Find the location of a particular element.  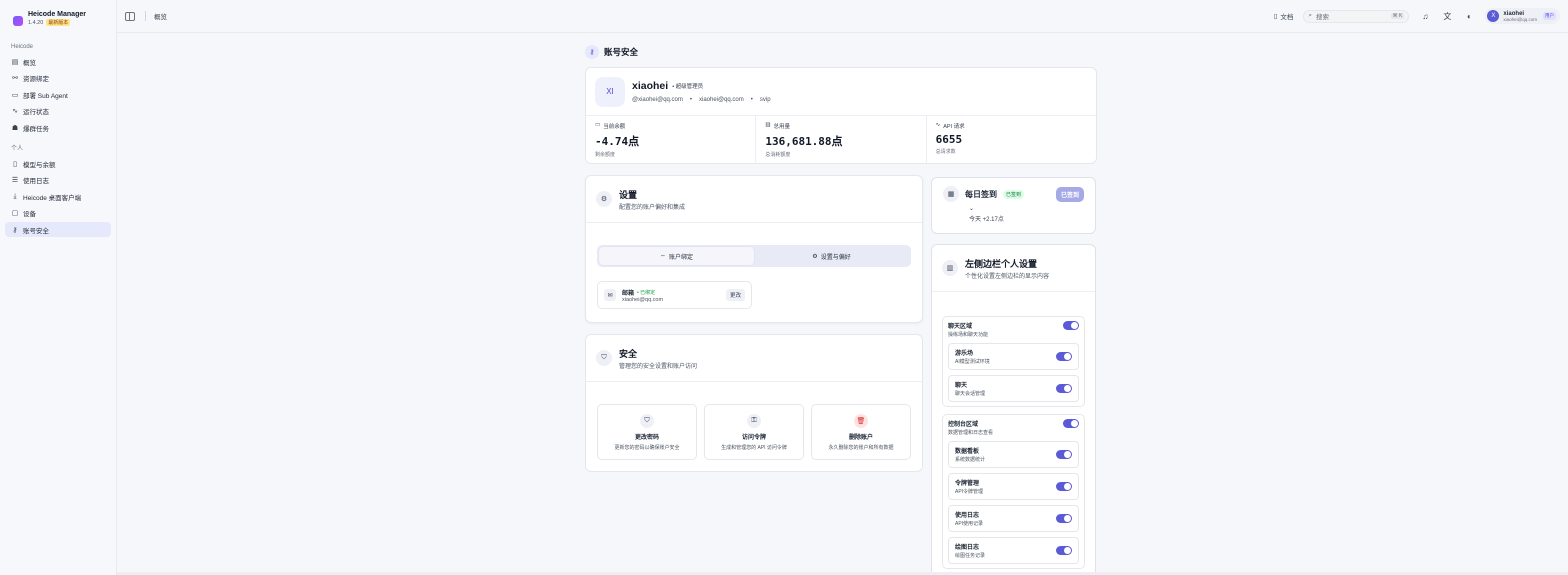

checkin-button: 已签到 is located at coordinates (1069, 194).